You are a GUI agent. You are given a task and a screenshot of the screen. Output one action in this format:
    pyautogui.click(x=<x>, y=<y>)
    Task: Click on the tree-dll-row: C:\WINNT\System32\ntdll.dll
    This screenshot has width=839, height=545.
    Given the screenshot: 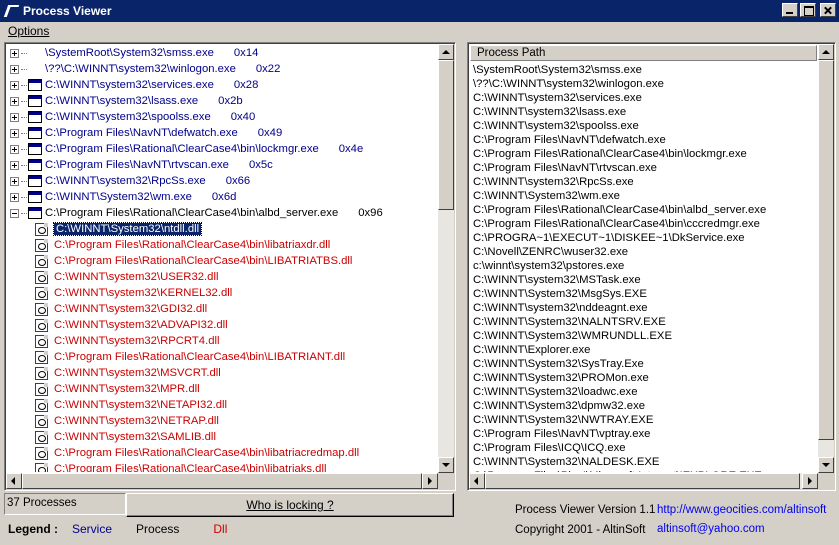 What is the action you would take?
    pyautogui.click(x=222, y=229)
    